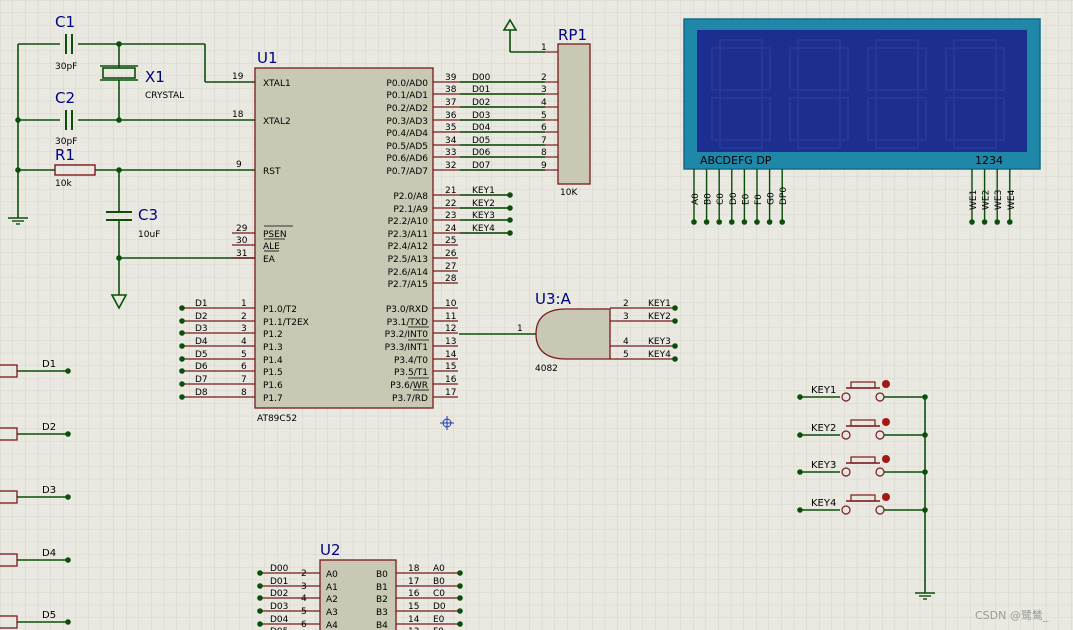 This screenshot has width=1073, height=630. What do you see at coordinates (410, 197) in the screenshot?
I see `u1-pin-name: P2.0/A8` at bounding box center [410, 197].